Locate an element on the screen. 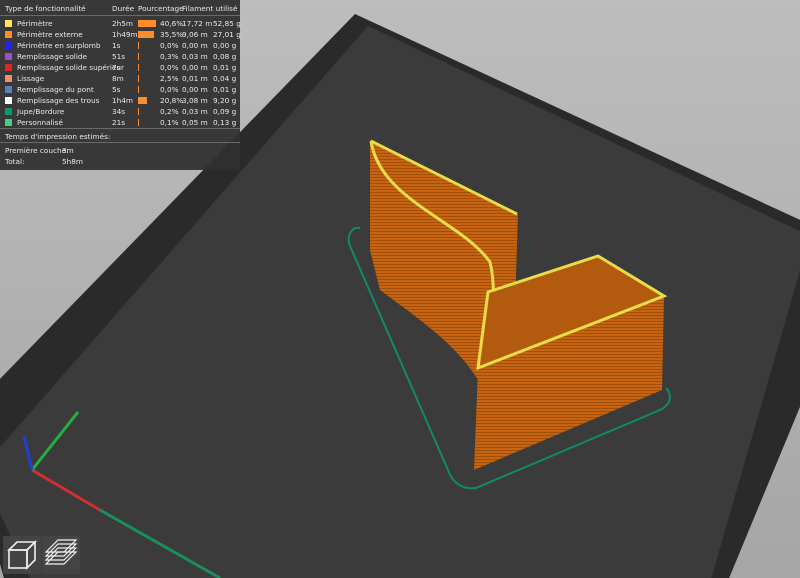 The height and width of the screenshot is (578, 800). feature-duration: 21s is located at coordinates (119, 122).